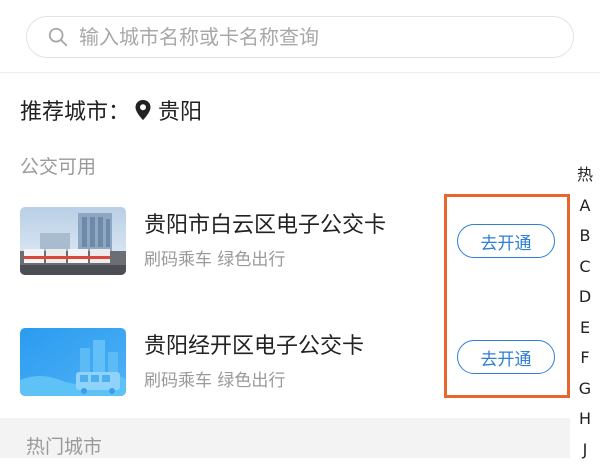 This screenshot has height=465, width=600. What do you see at coordinates (75, 110) in the screenshot?
I see `recommended-city-label: 推荐城市：` at bounding box center [75, 110].